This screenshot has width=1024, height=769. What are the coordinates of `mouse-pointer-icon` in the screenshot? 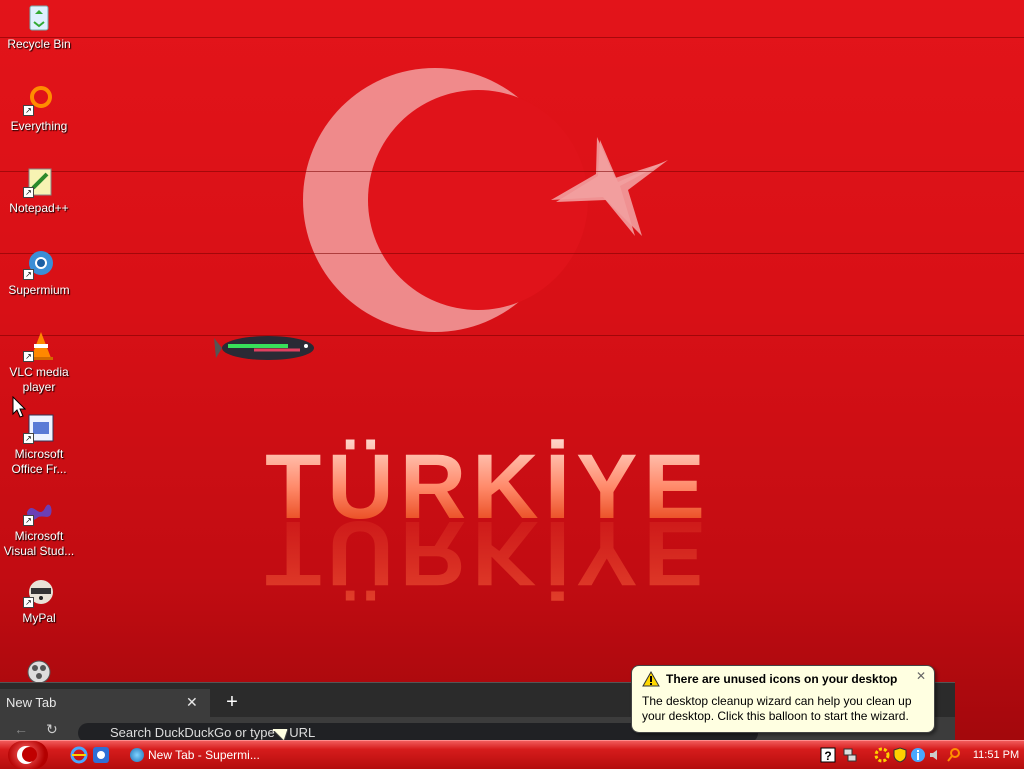 It's located at (19, 407).